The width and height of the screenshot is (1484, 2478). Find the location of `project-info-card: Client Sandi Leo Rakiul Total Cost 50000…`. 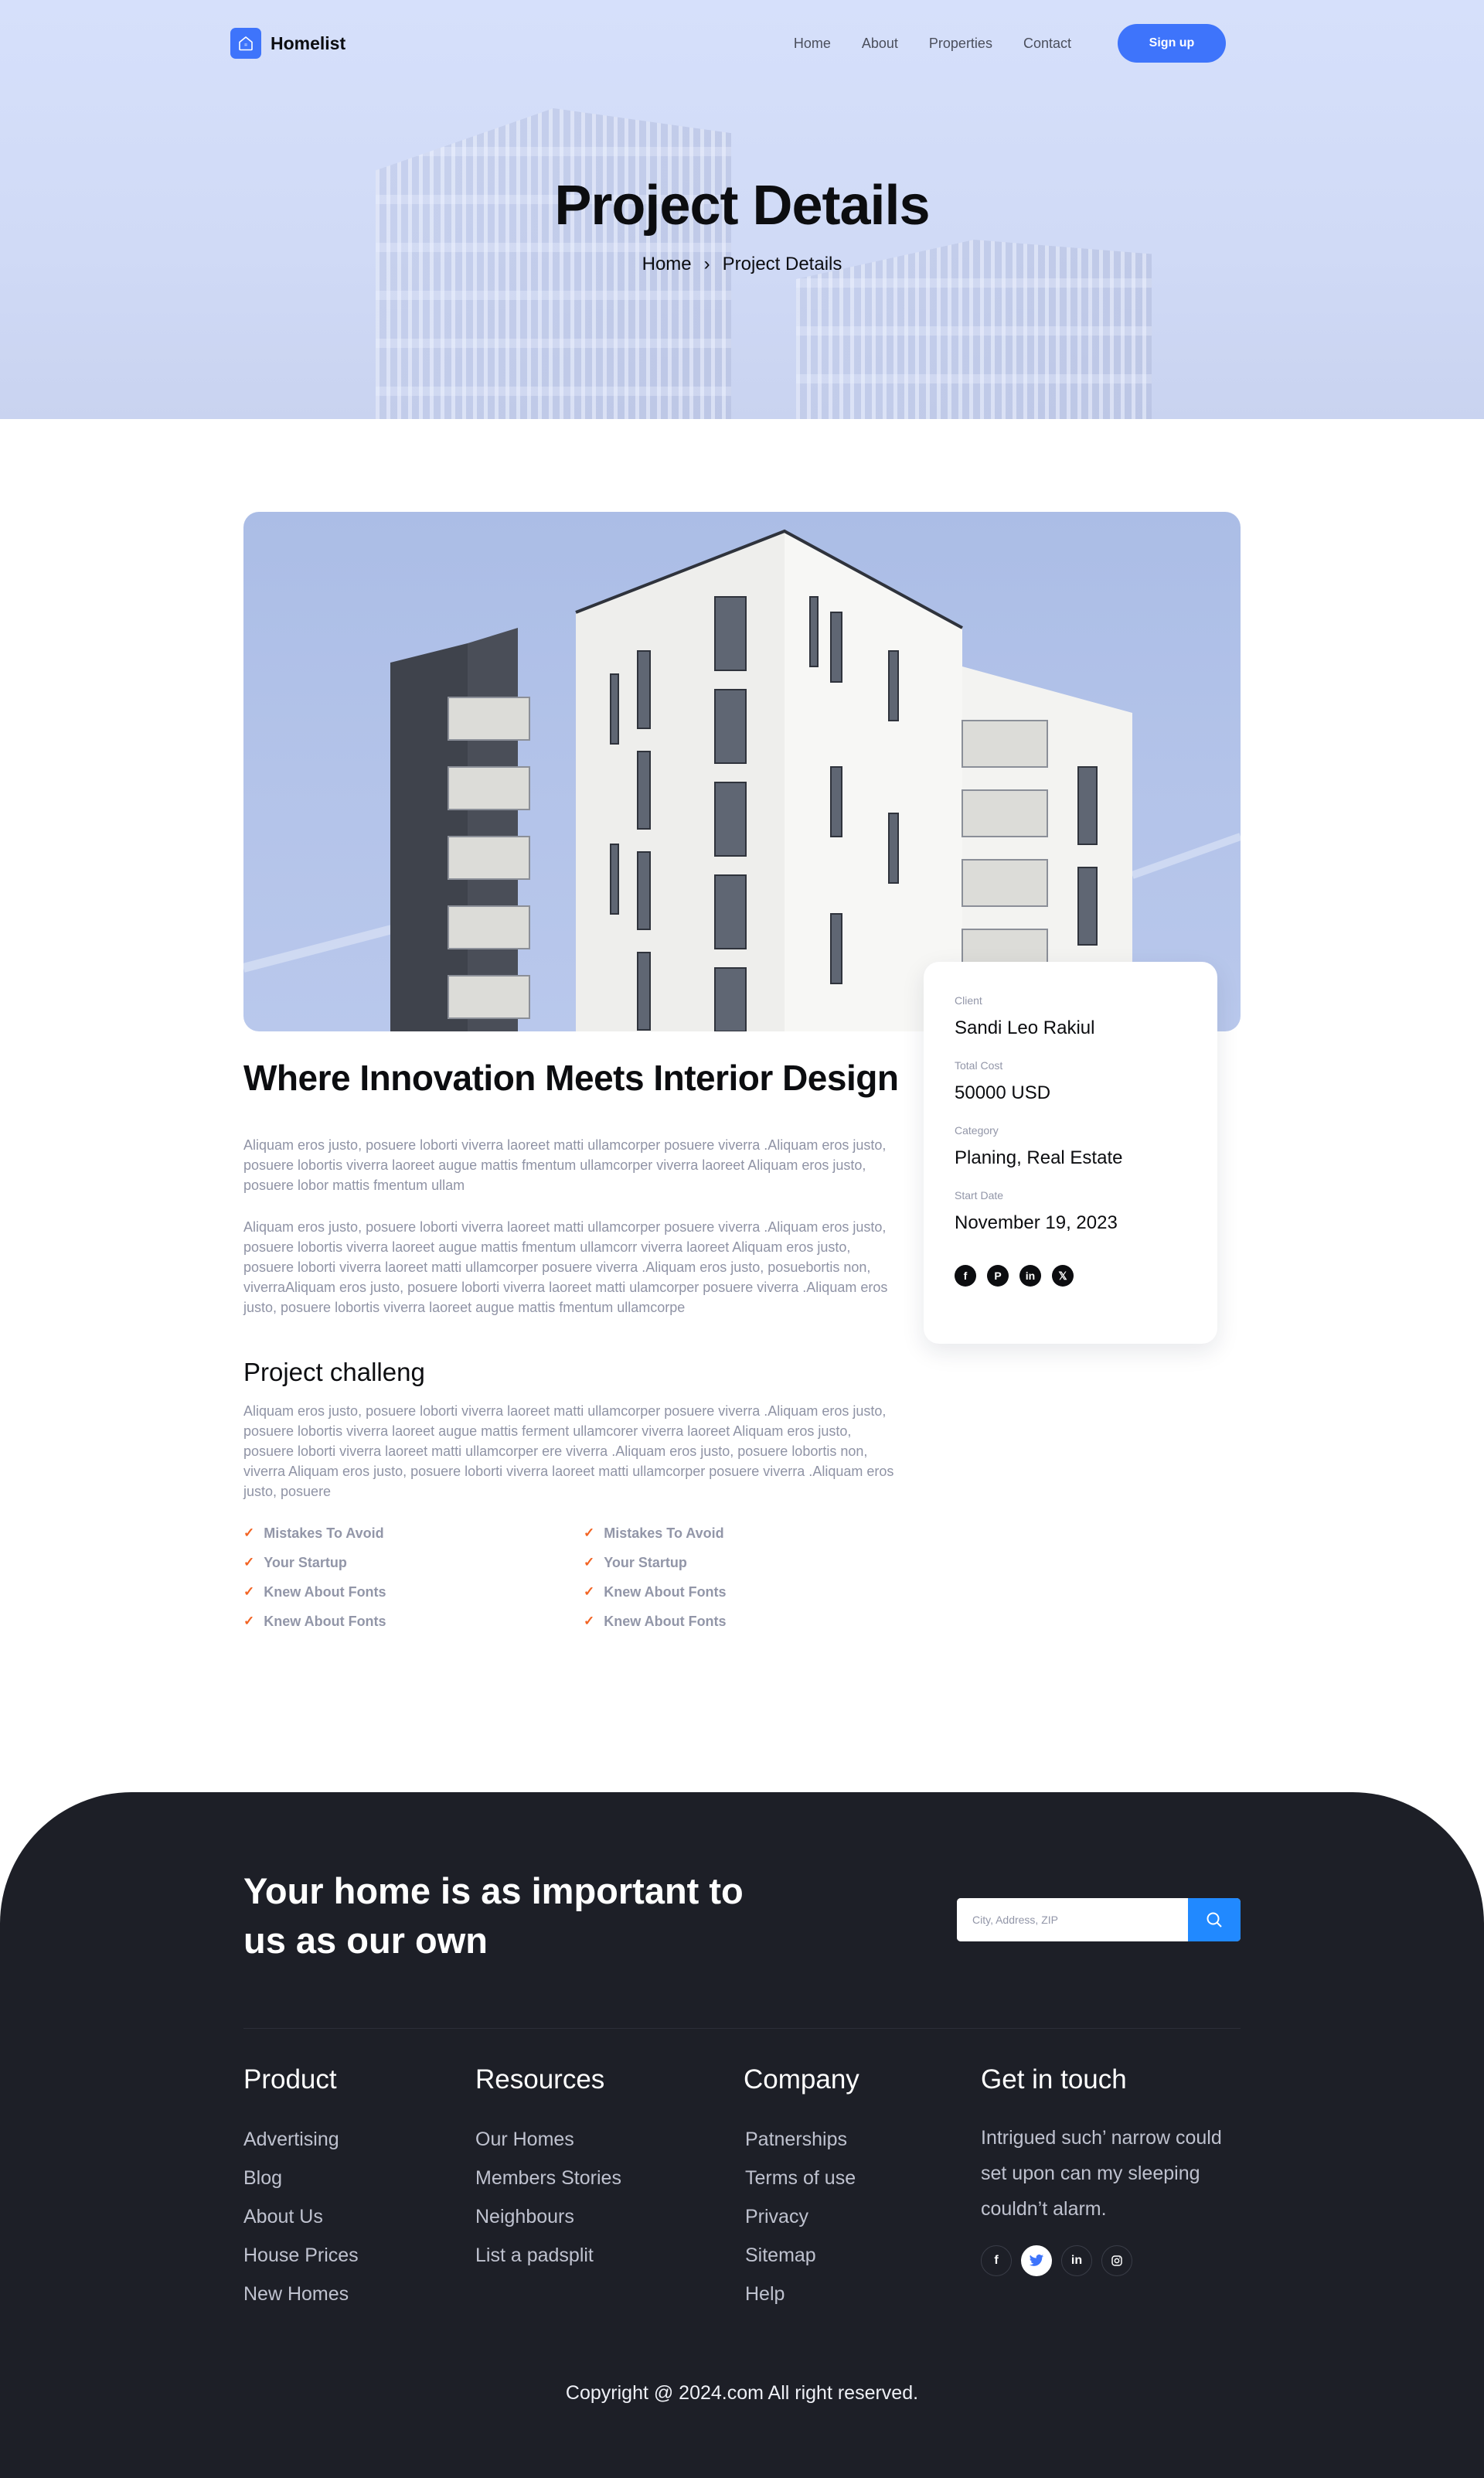

project-info-card: Client Sandi Leo Rakiul Total Cost 50000… is located at coordinates (1070, 1153).